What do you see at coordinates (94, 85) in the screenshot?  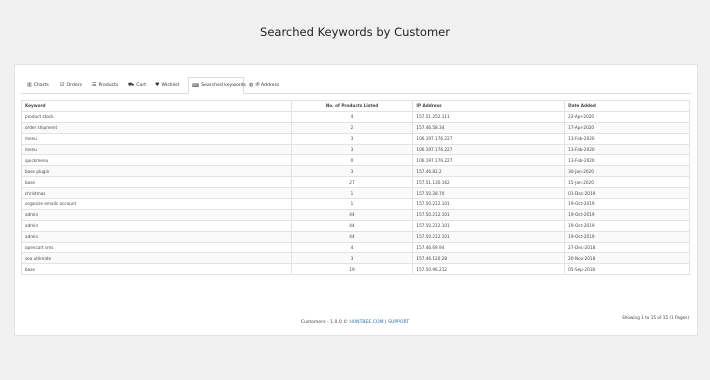 I see `list-icon: ☰` at bounding box center [94, 85].